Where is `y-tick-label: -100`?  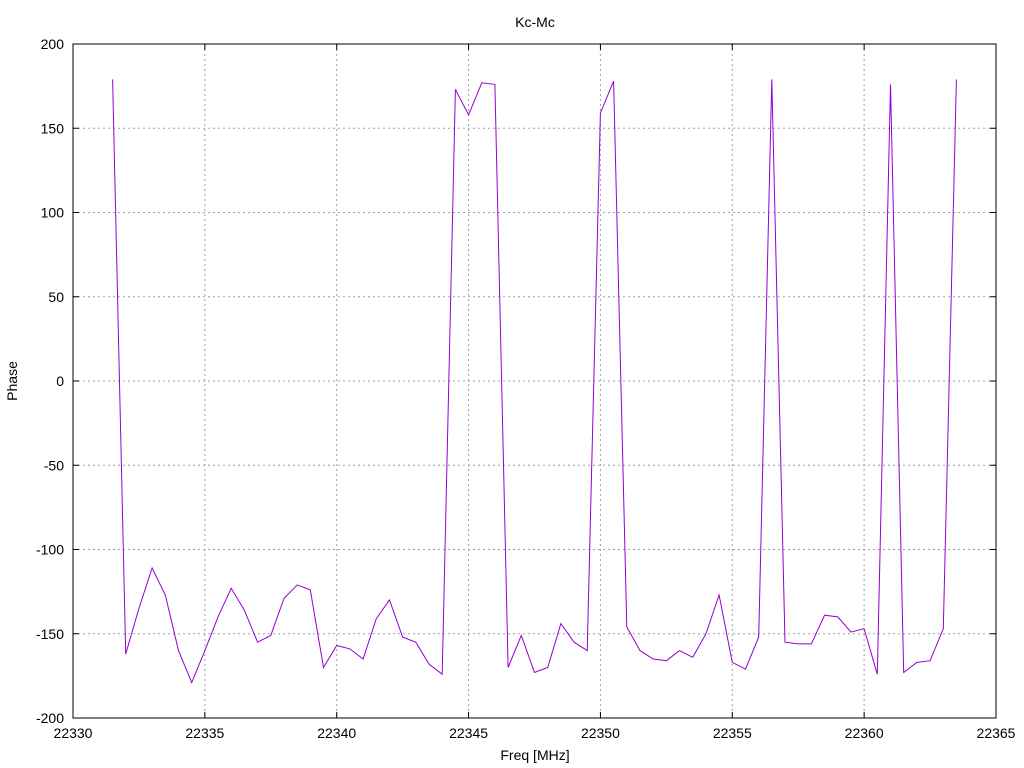
y-tick-label: -100 is located at coordinates (50, 550).